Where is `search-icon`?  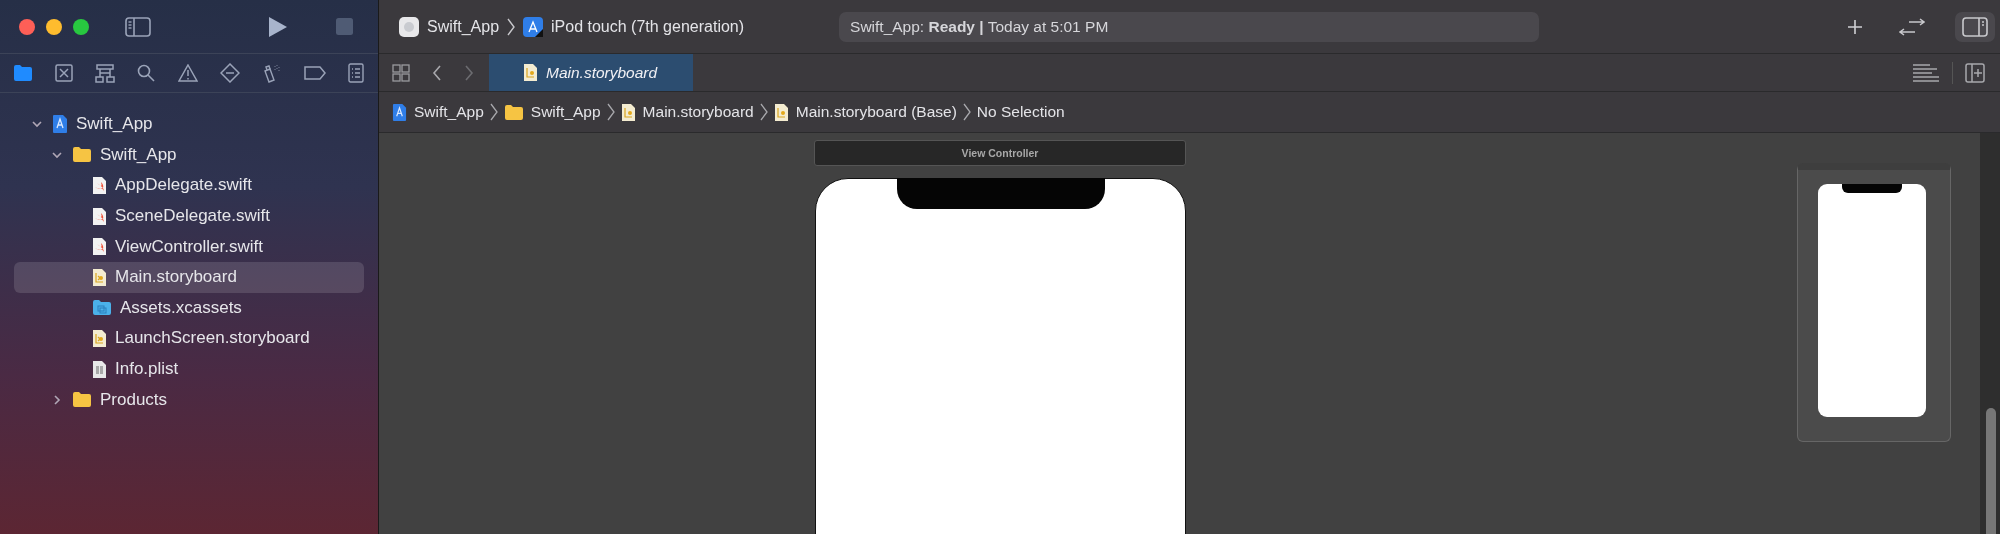 search-icon is located at coordinates (146, 73).